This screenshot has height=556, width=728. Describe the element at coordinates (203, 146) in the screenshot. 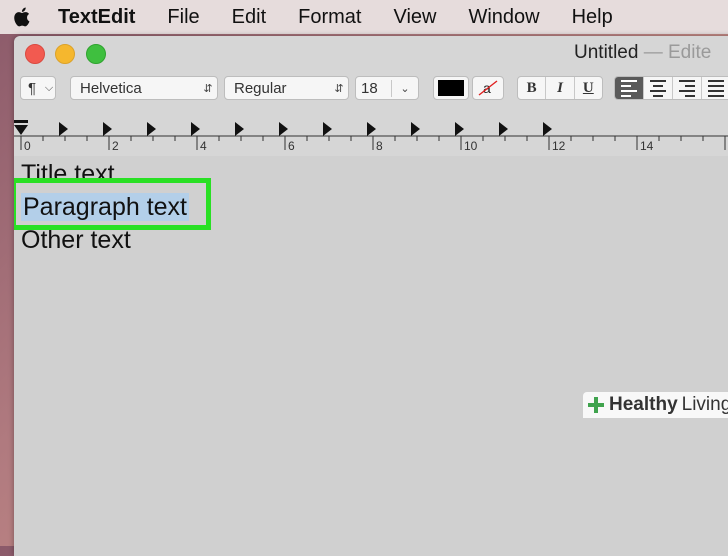

I see `ruler-label: 4` at that location.